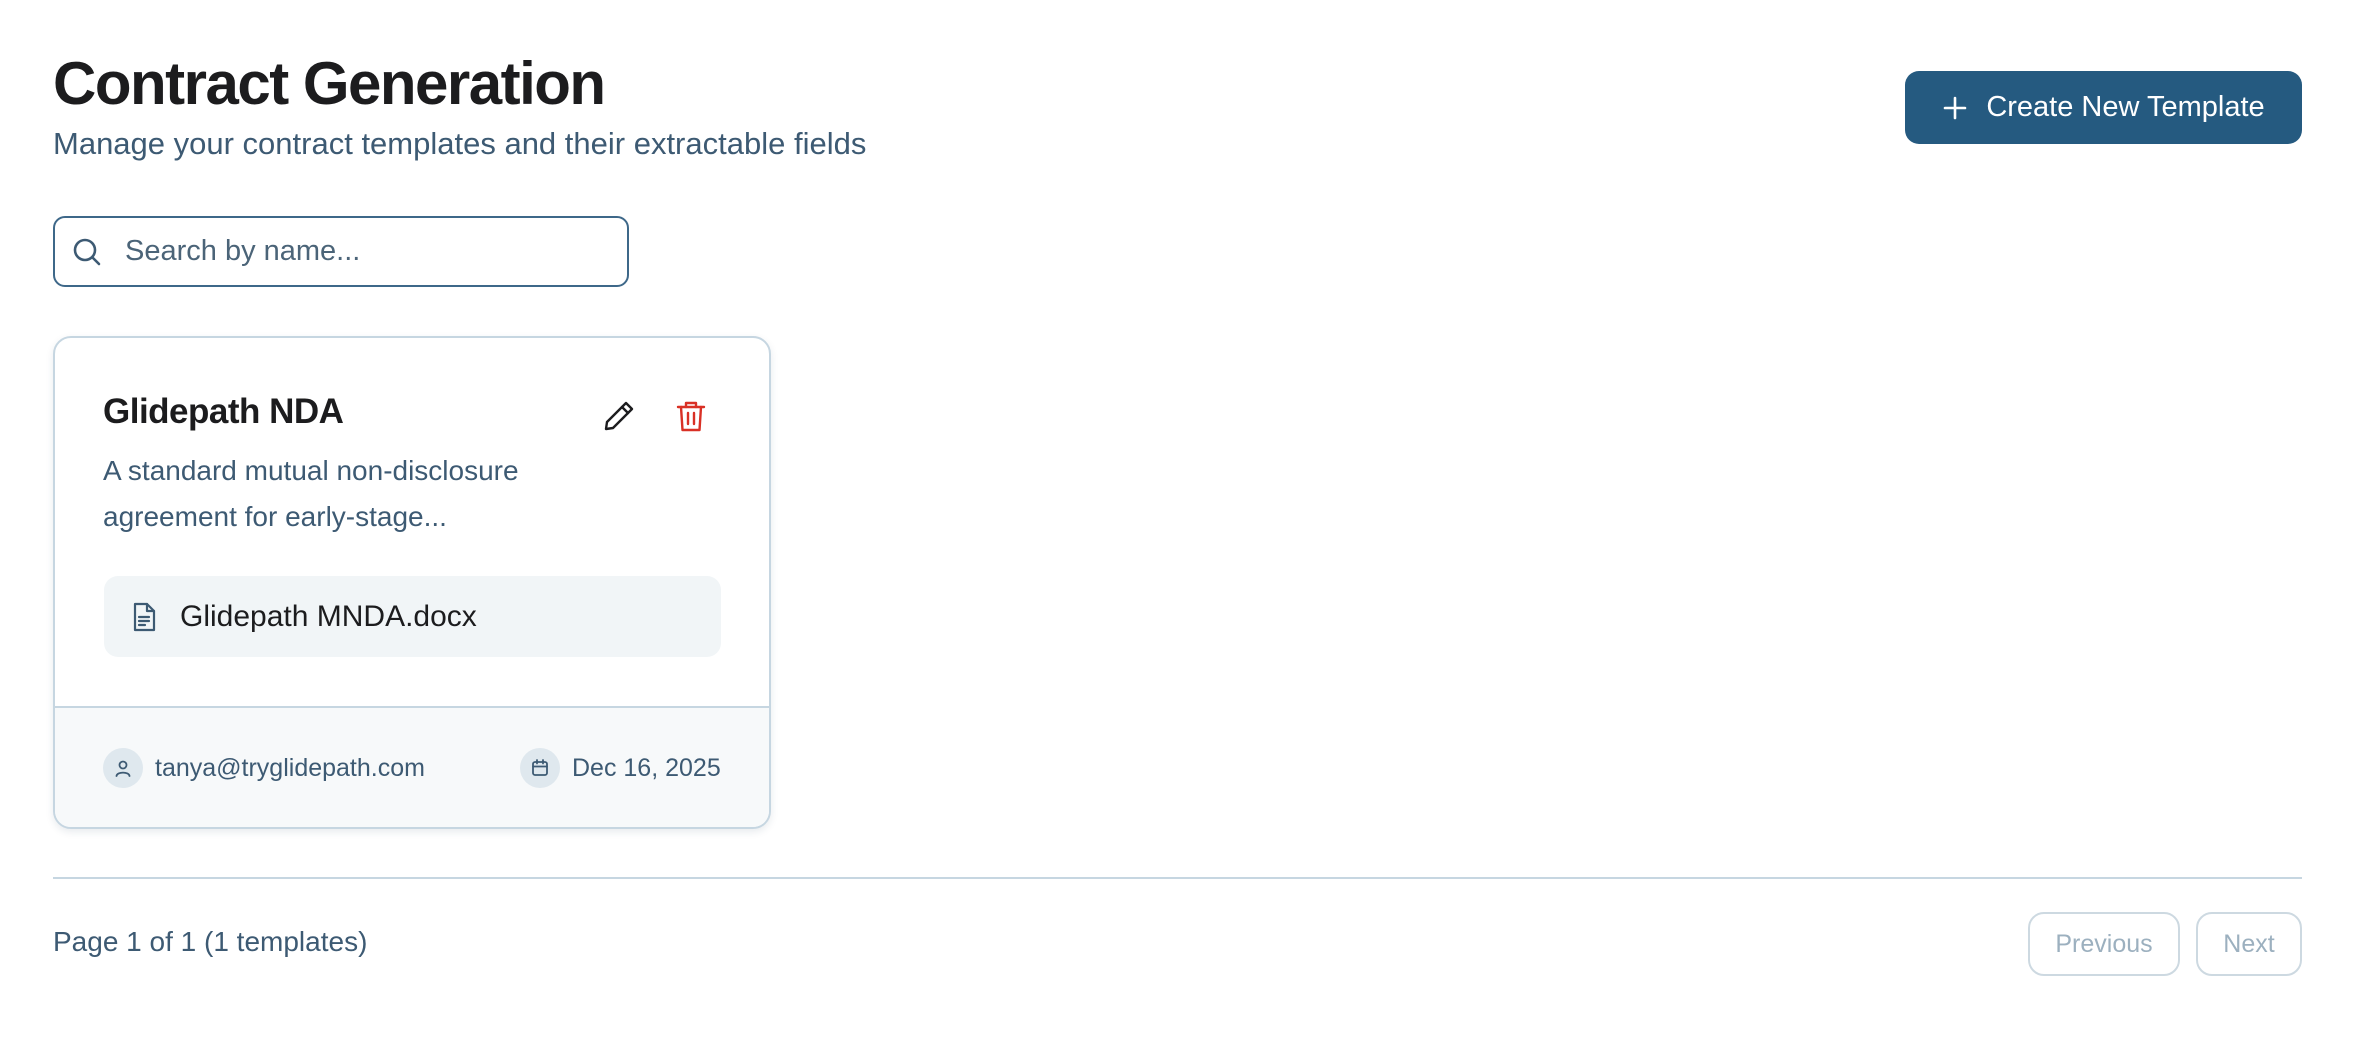  I want to click on template-date: Dec 16, 2025, so click(620, 768).